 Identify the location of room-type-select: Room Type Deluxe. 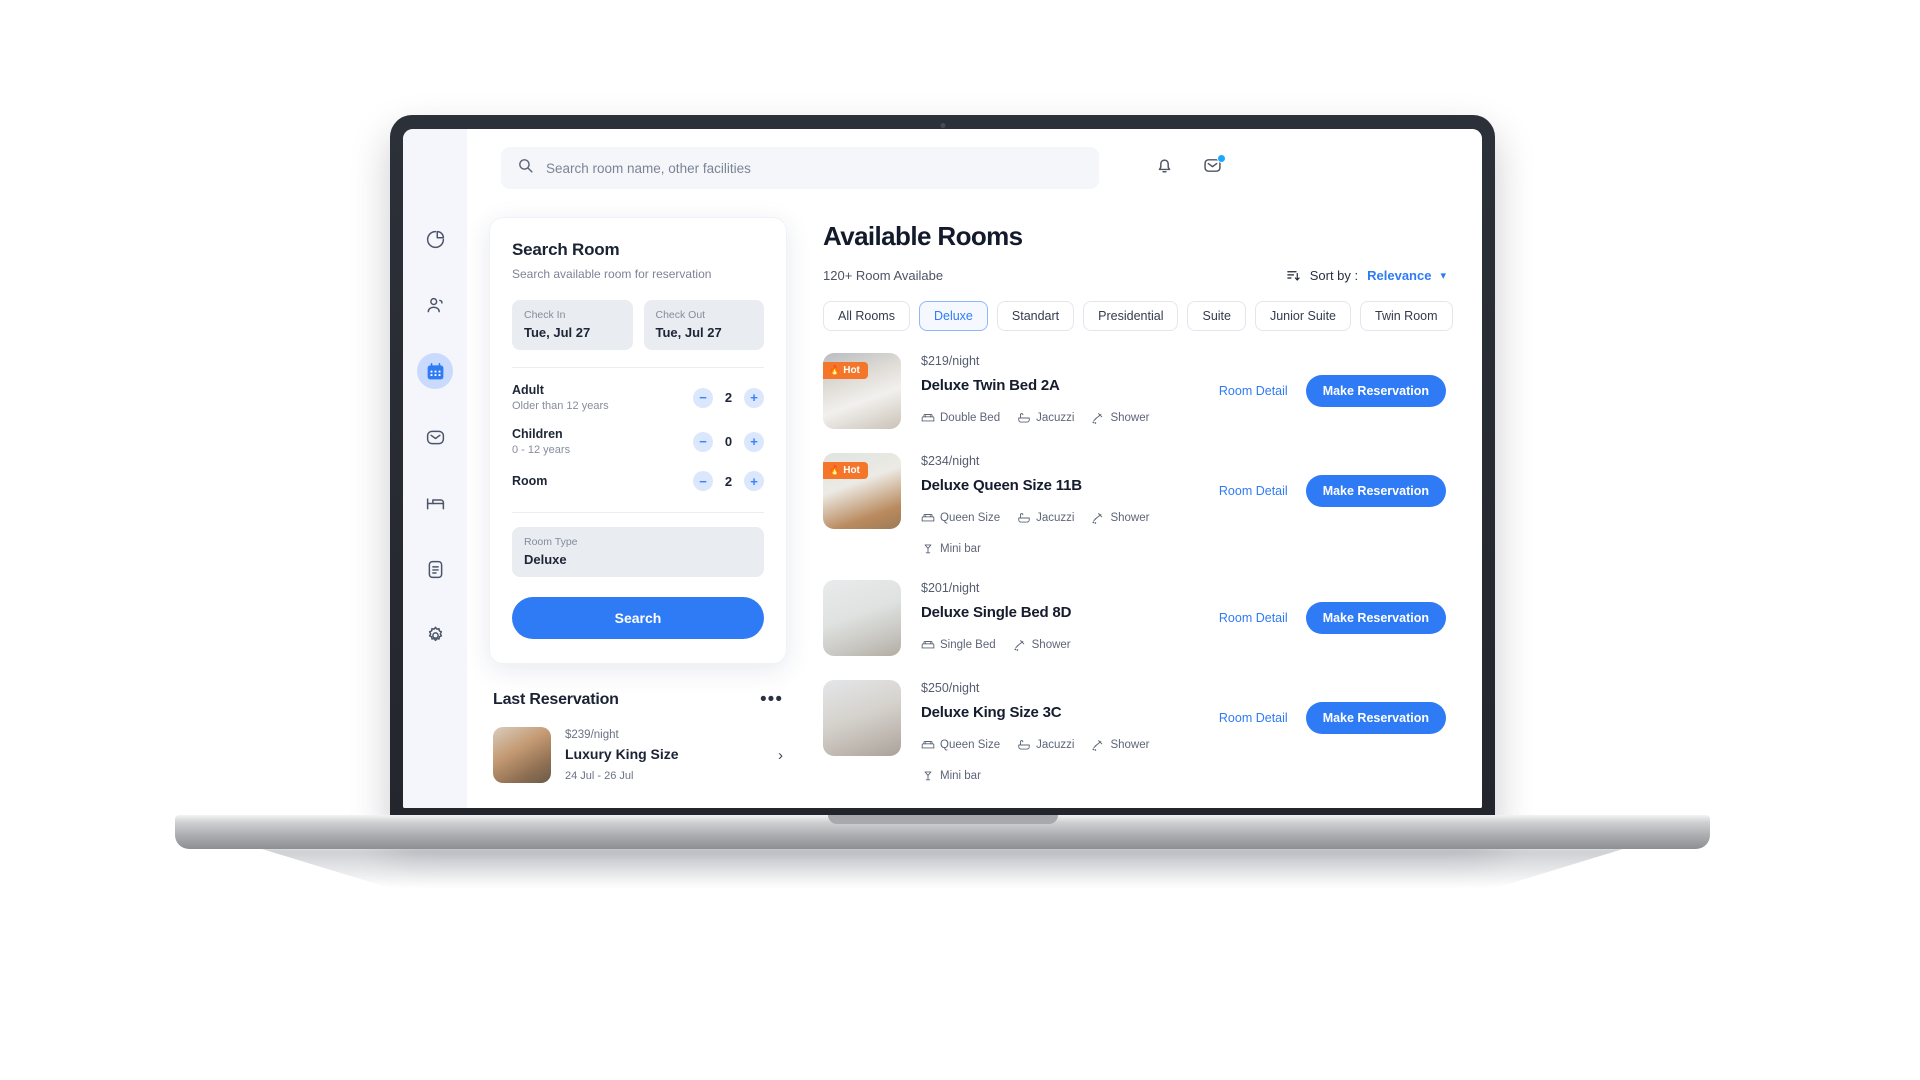
(638, 552).